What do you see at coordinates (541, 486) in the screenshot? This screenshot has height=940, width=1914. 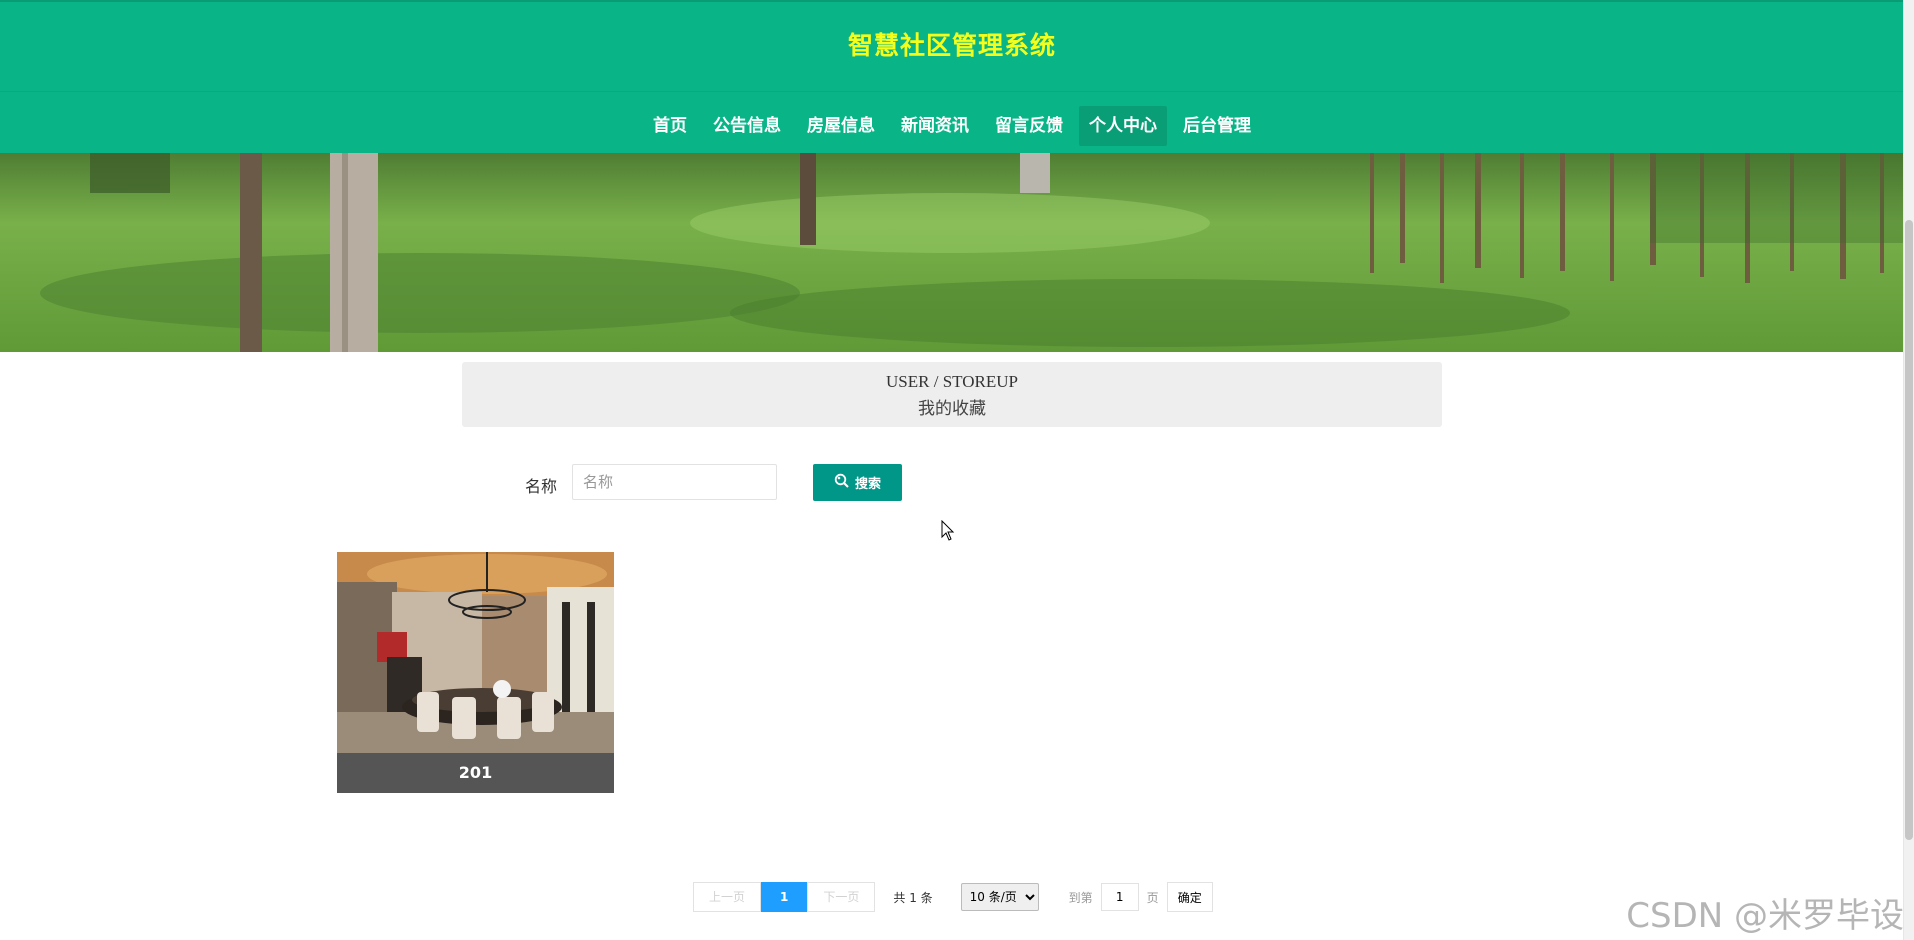 I see `search-label: 名称` at bounding box center [541, 486].